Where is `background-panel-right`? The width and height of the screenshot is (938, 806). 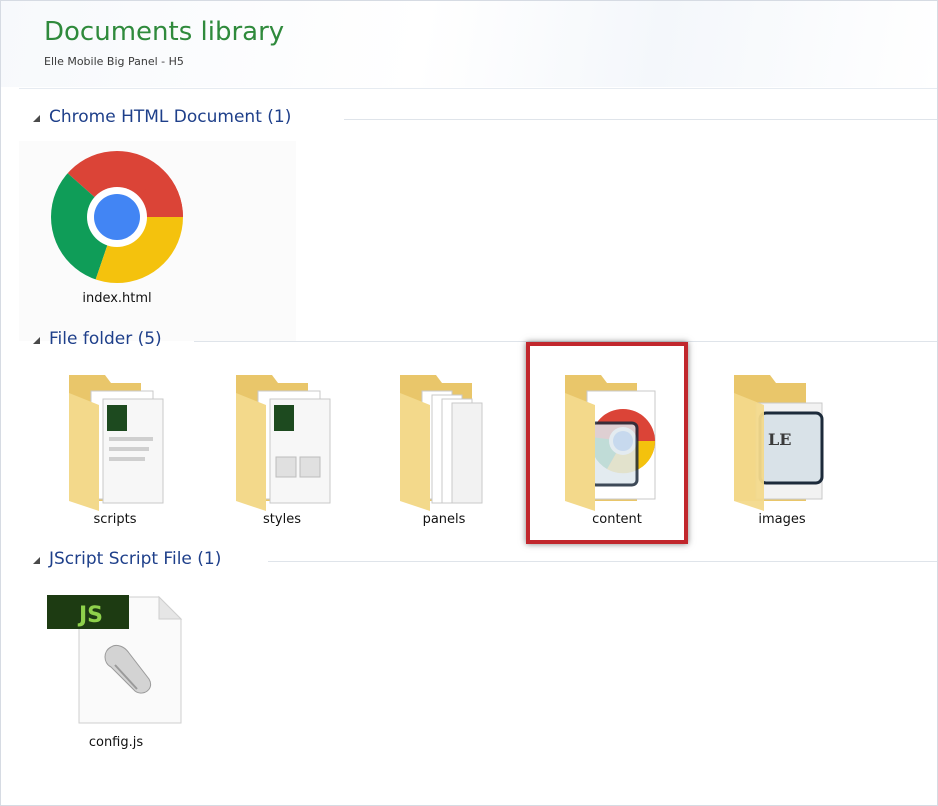
background-panel-right is located at coordinates (616, 269).